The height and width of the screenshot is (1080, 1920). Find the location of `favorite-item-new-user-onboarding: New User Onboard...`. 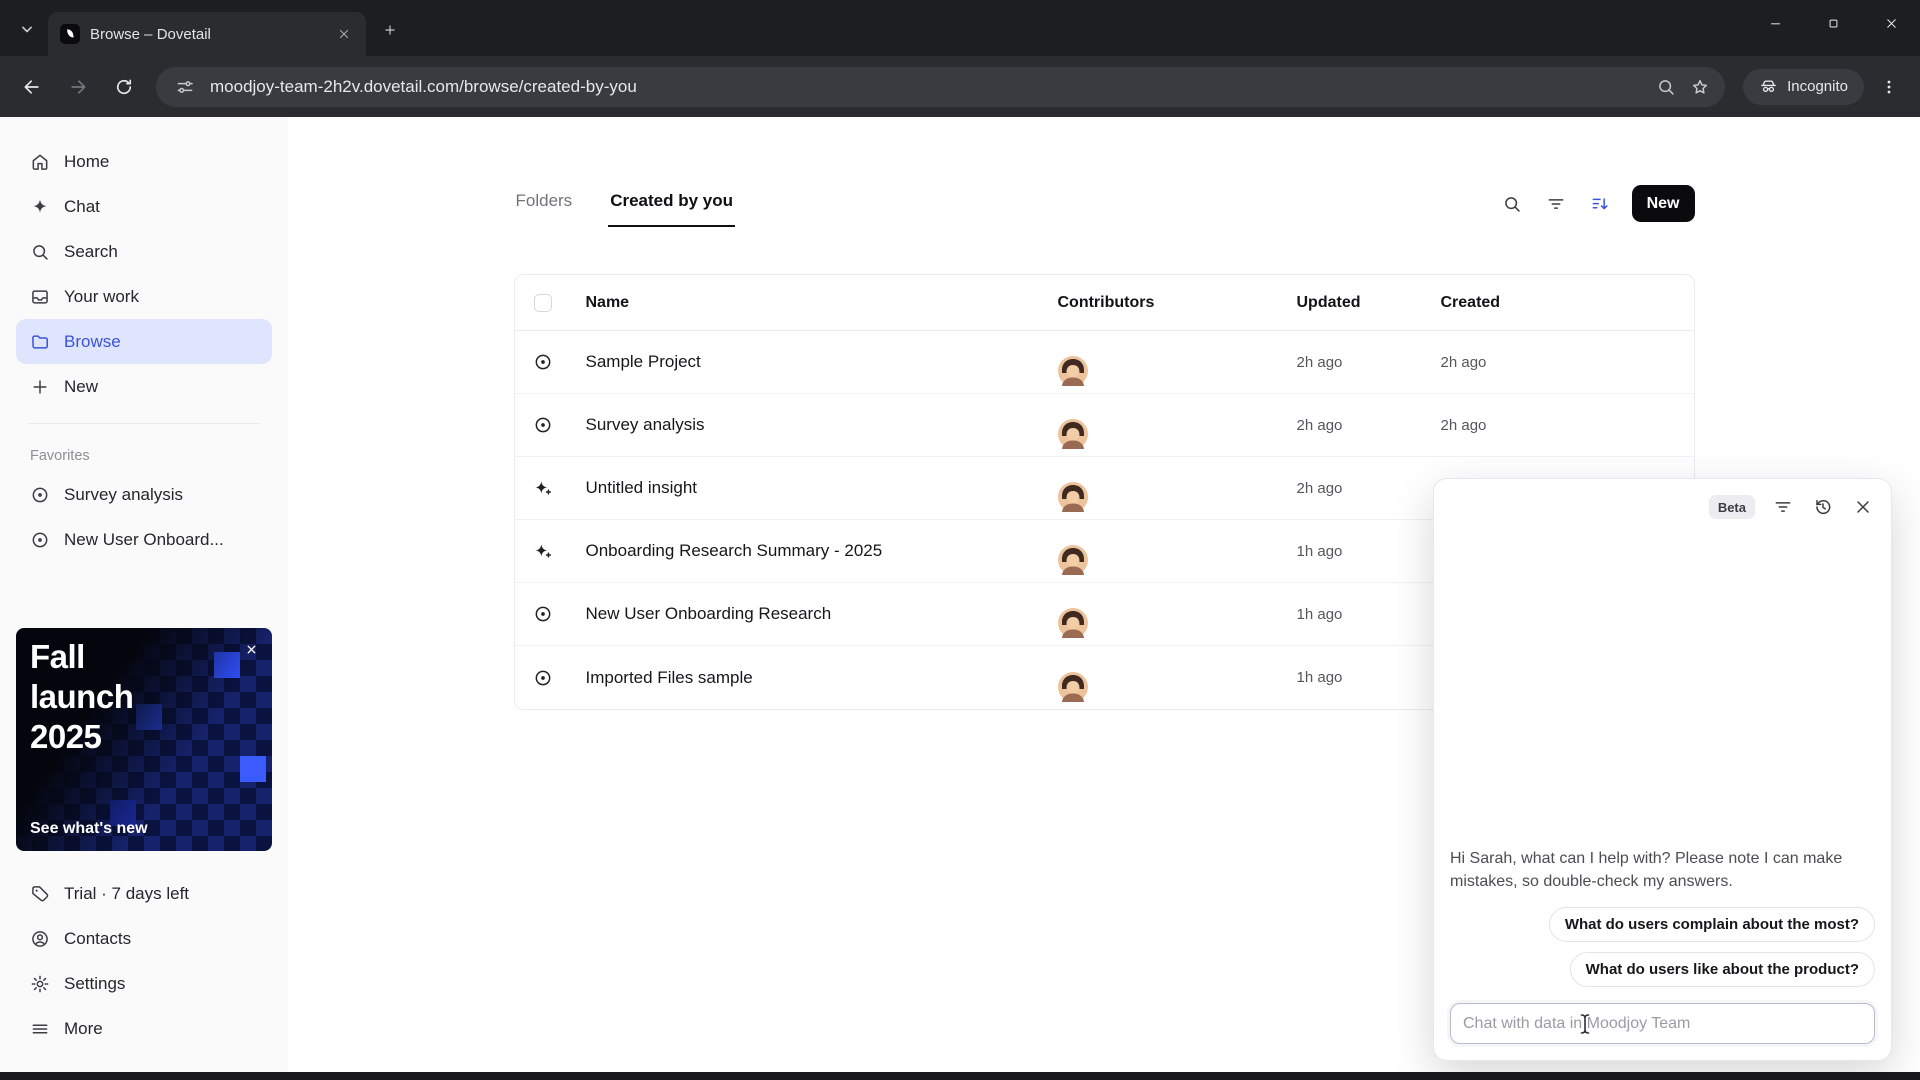

favorite-item-new-user-onboarding: New User Onboard... is located at coordinates (144, 539).